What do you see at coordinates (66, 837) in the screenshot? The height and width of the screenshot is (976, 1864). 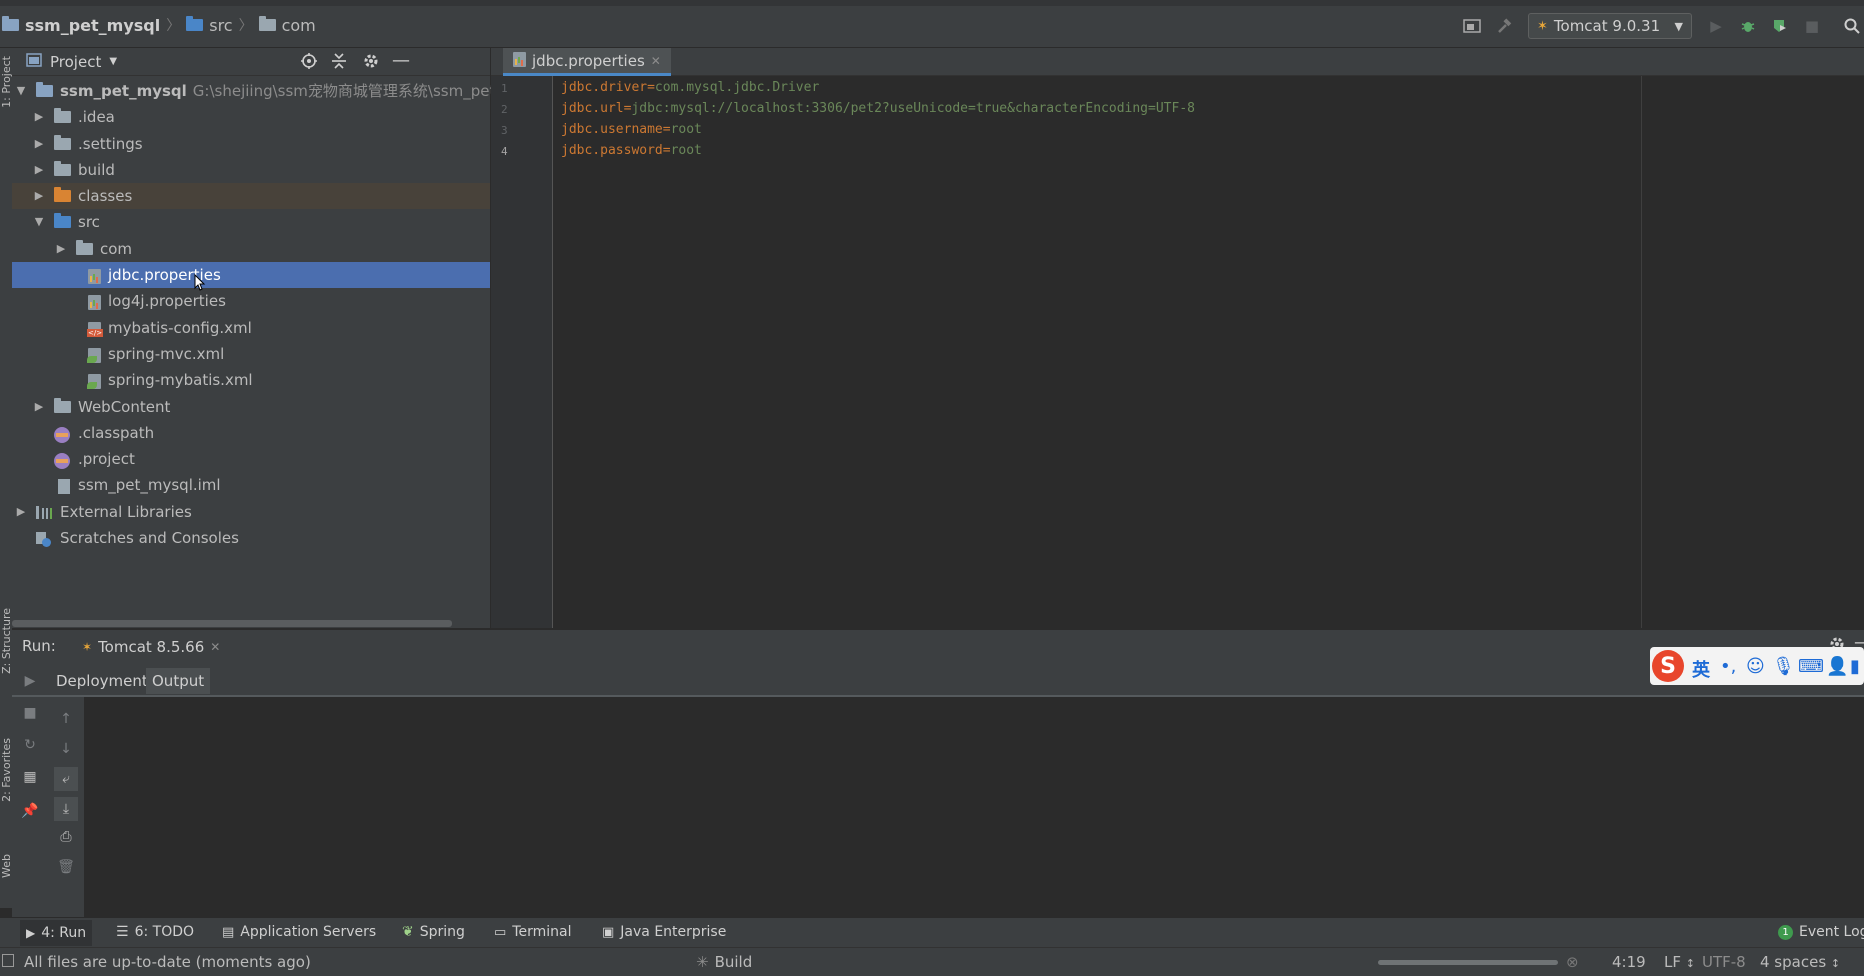 I see `print-icon: ⎙` at bounding box center [66, 837].